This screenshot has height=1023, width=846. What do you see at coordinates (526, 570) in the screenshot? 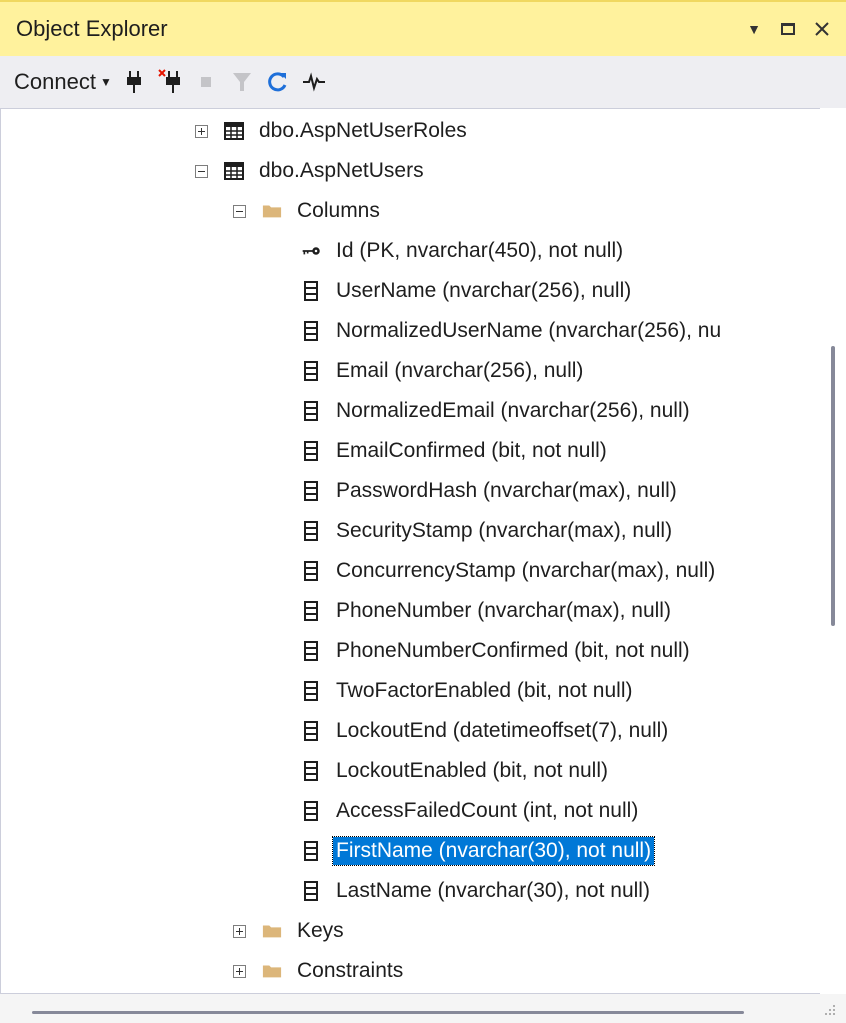
I see `column-label: ConcurrencyStamp (nvarchar(max), null)` at bounding box center [526, 570].